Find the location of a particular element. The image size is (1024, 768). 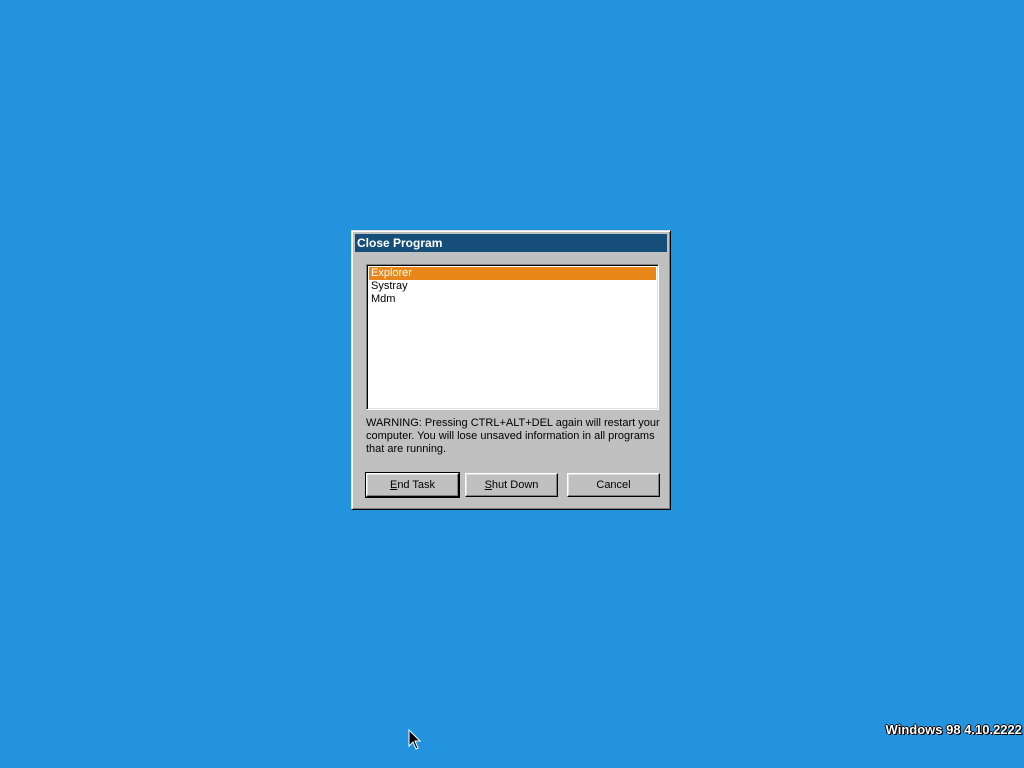

process-item-label: Explorer is located at coordinates (391, 273).